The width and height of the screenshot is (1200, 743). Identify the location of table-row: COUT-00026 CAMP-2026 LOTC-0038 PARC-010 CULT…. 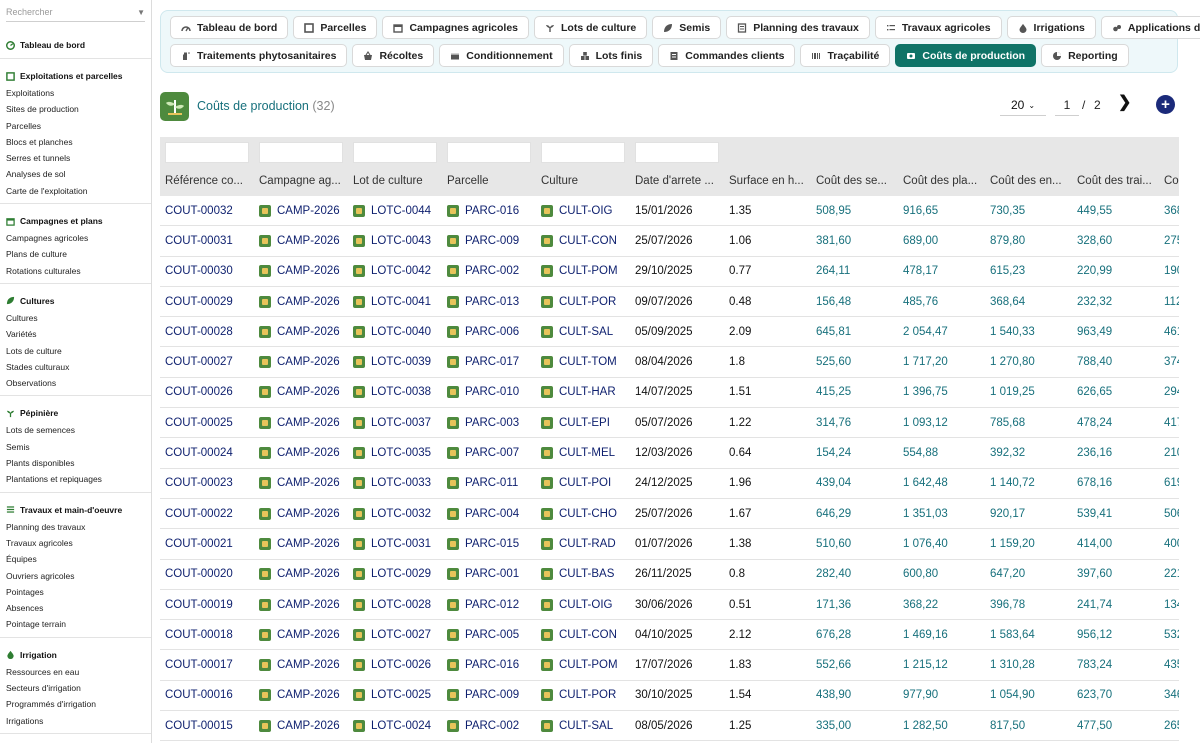
(669, 393).